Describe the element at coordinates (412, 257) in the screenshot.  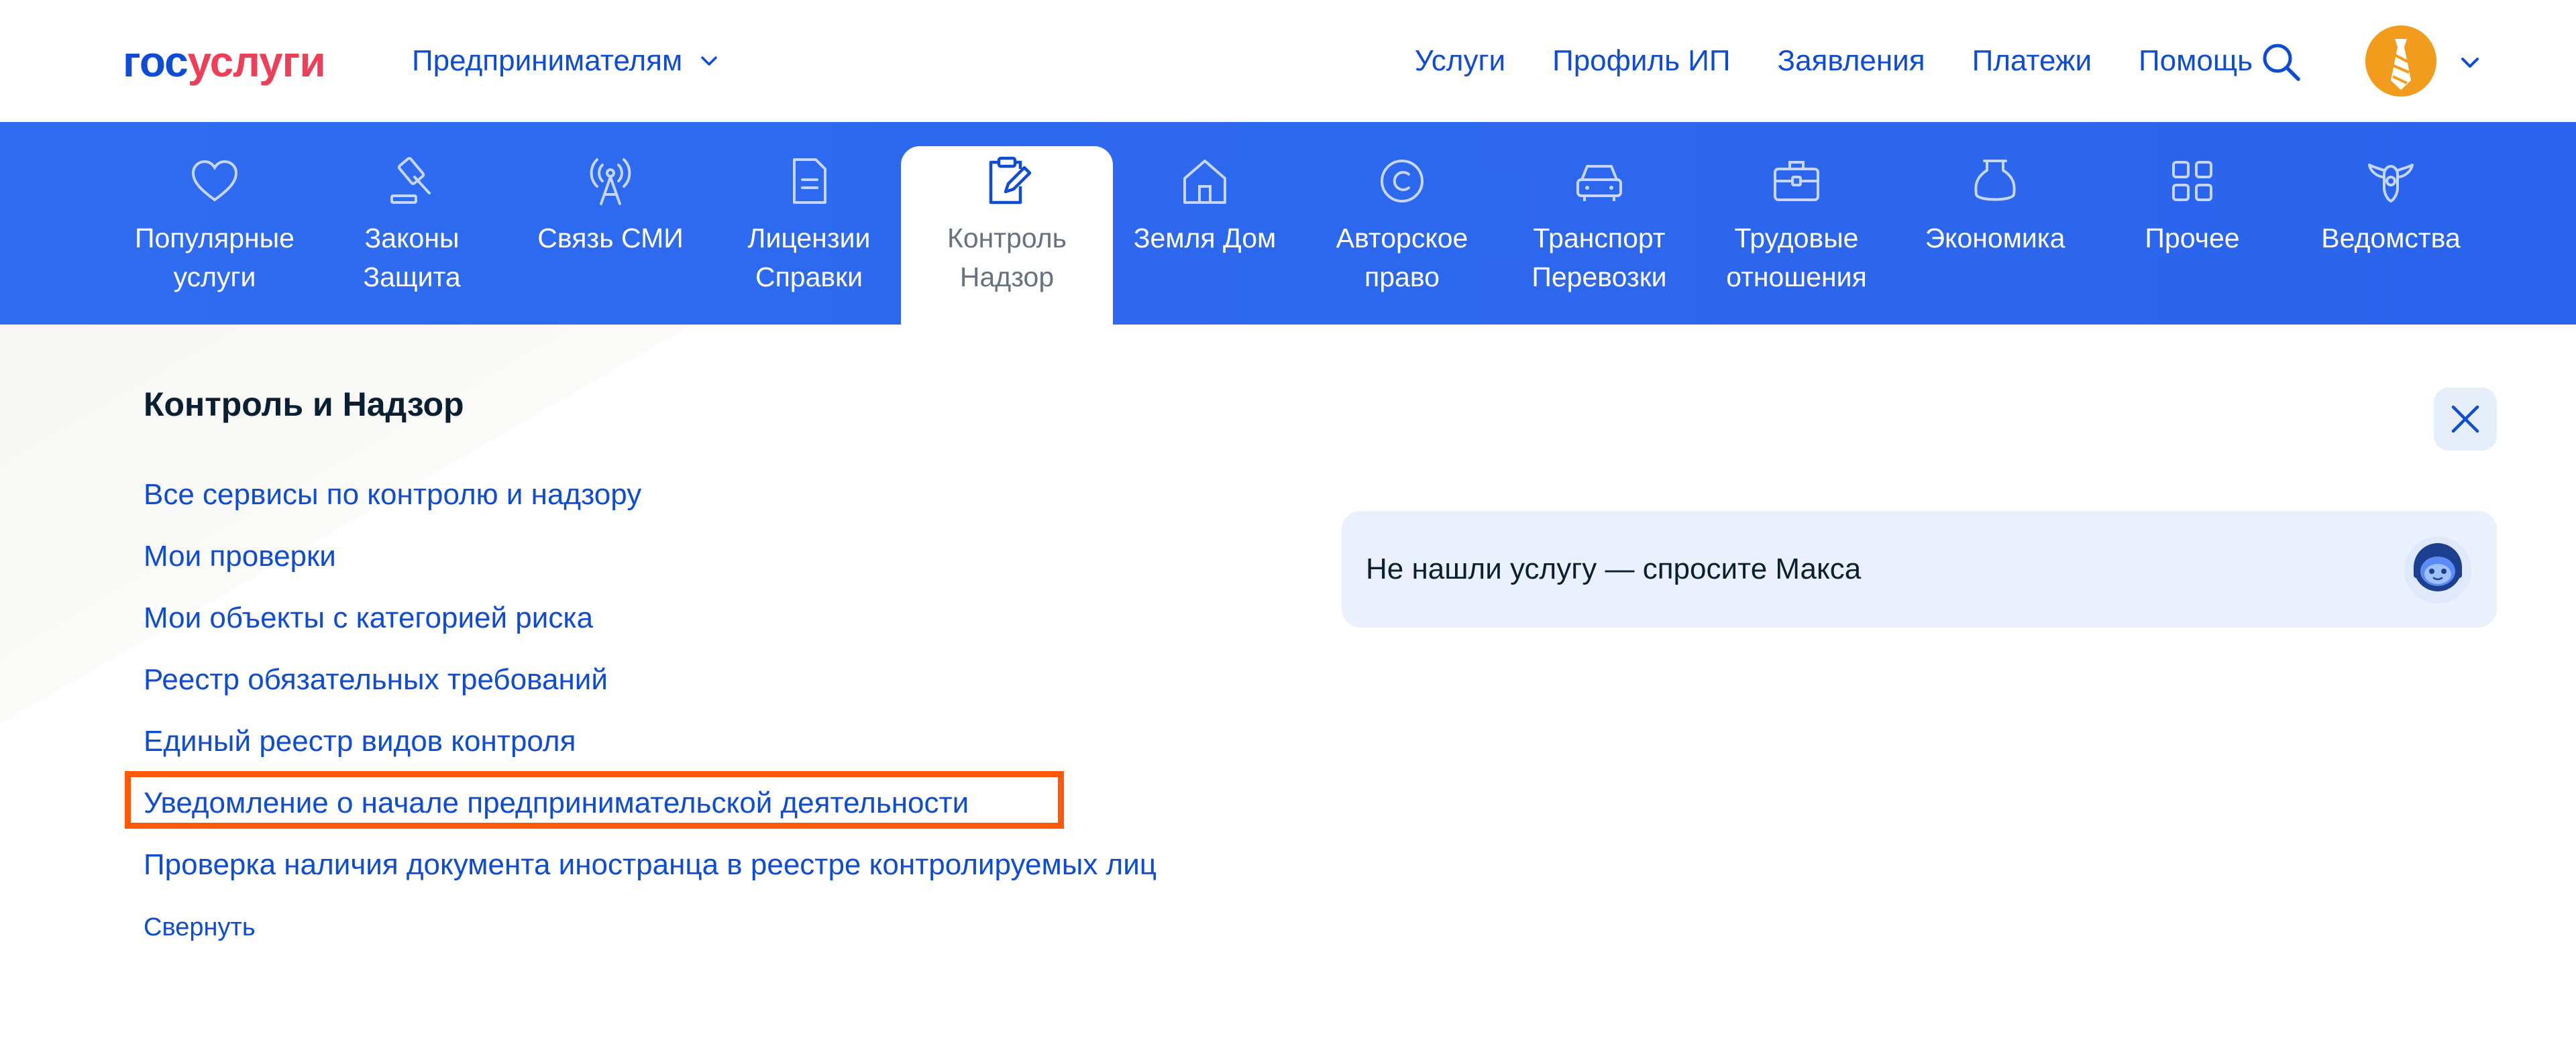
I see `category-label: Законы Защита` at that location.